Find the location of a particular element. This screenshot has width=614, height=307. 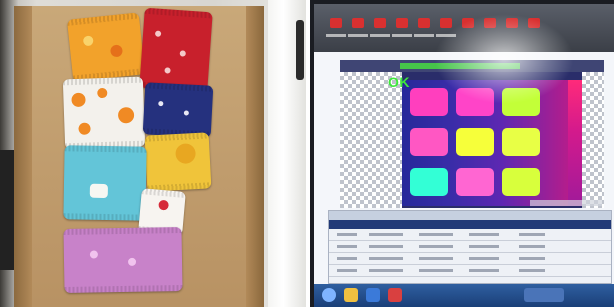

cardboard-flap-right is located at coordinates (255, 156).